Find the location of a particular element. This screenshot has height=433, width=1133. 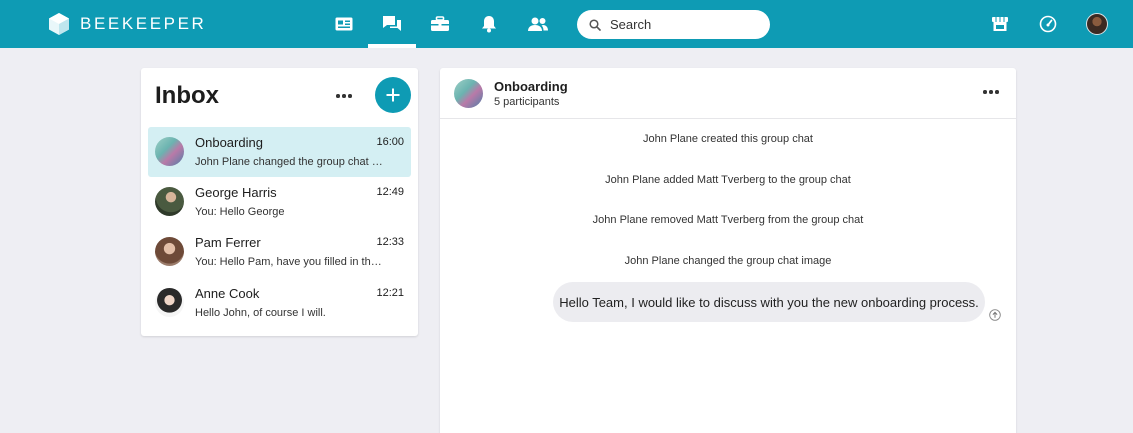

dashboard-icon is located at coordinates (1048, 24).